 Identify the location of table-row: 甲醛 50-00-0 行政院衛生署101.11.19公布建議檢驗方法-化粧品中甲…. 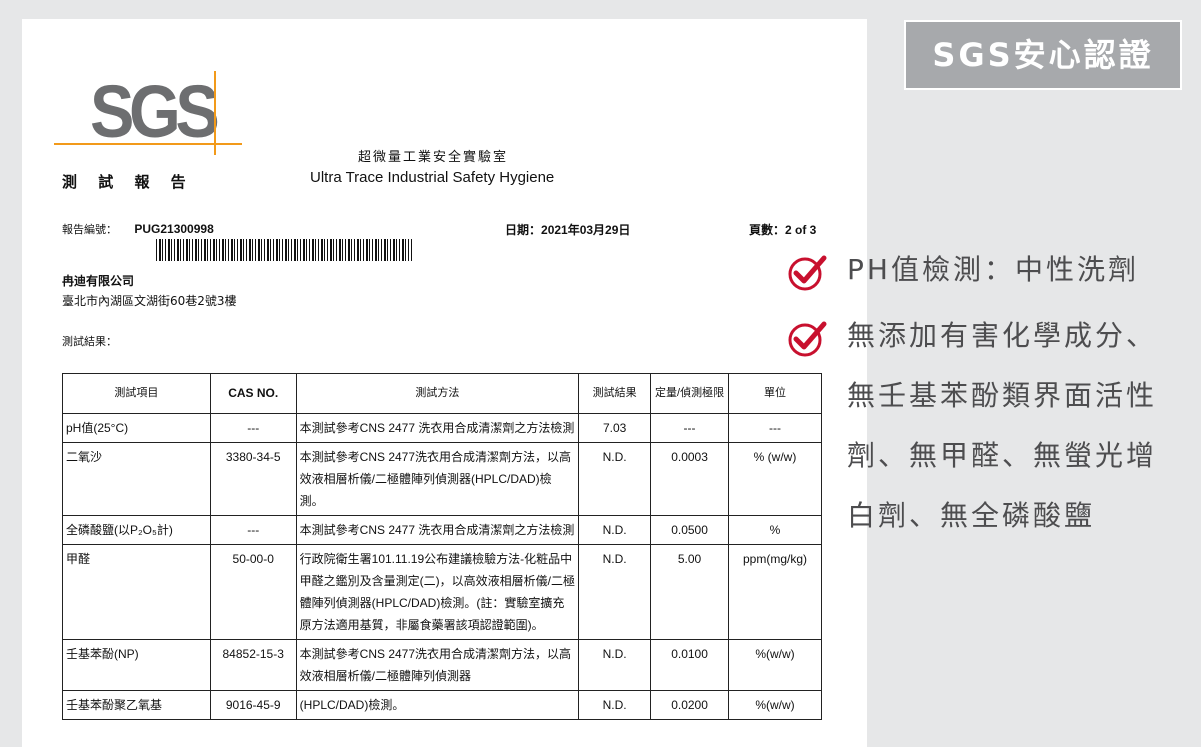
(442, 592).